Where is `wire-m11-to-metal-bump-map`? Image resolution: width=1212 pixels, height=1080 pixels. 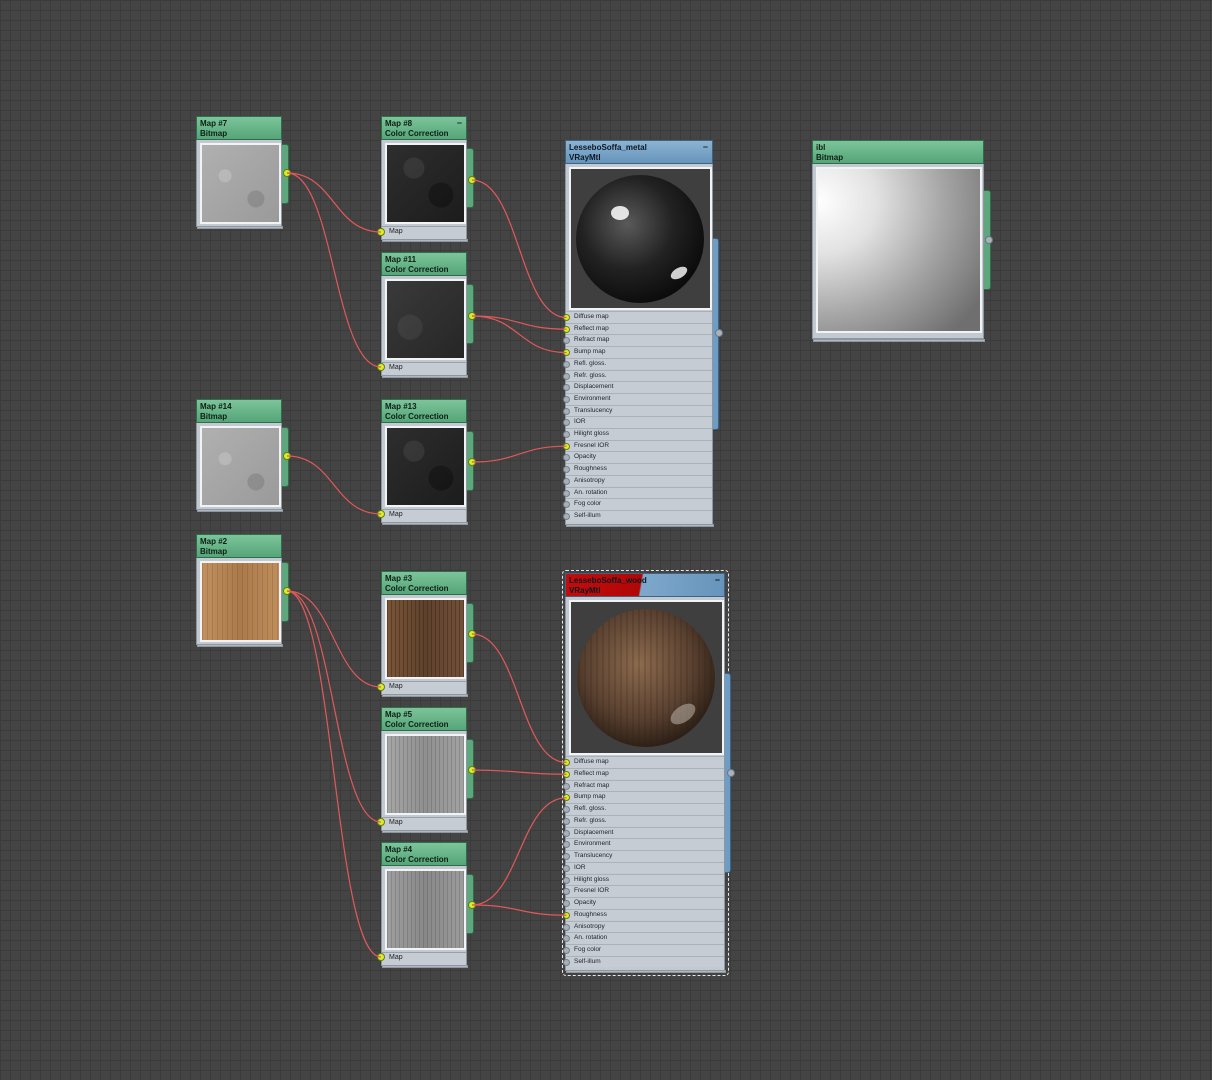 wire-m11-to-metal-bump-map is located at coordinates (519, 334).